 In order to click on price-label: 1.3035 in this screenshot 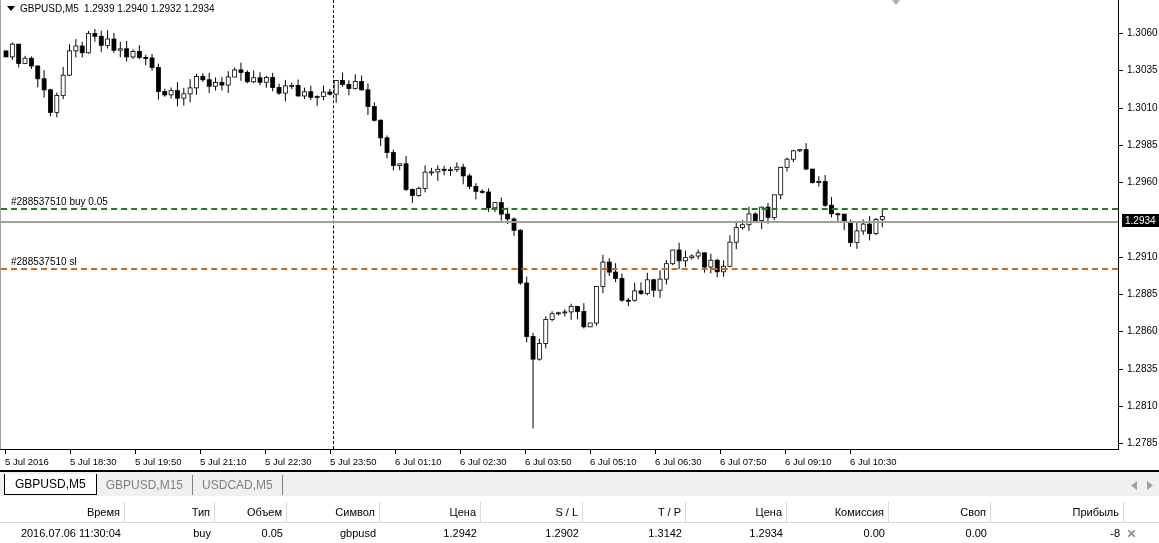, I will do `click(1142, 70)`.